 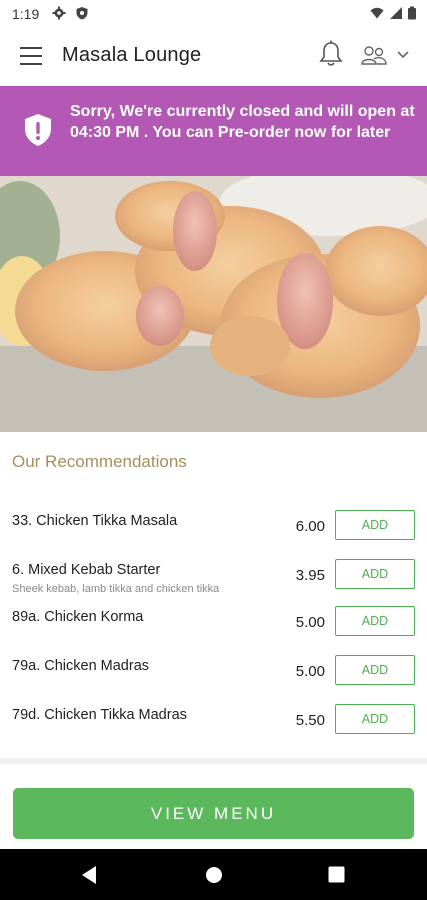 What do you see at coordinates (99, 461) in the screenshot?
I see `recommendations-title: Our Recommendations` at bounding box center [99, 461].